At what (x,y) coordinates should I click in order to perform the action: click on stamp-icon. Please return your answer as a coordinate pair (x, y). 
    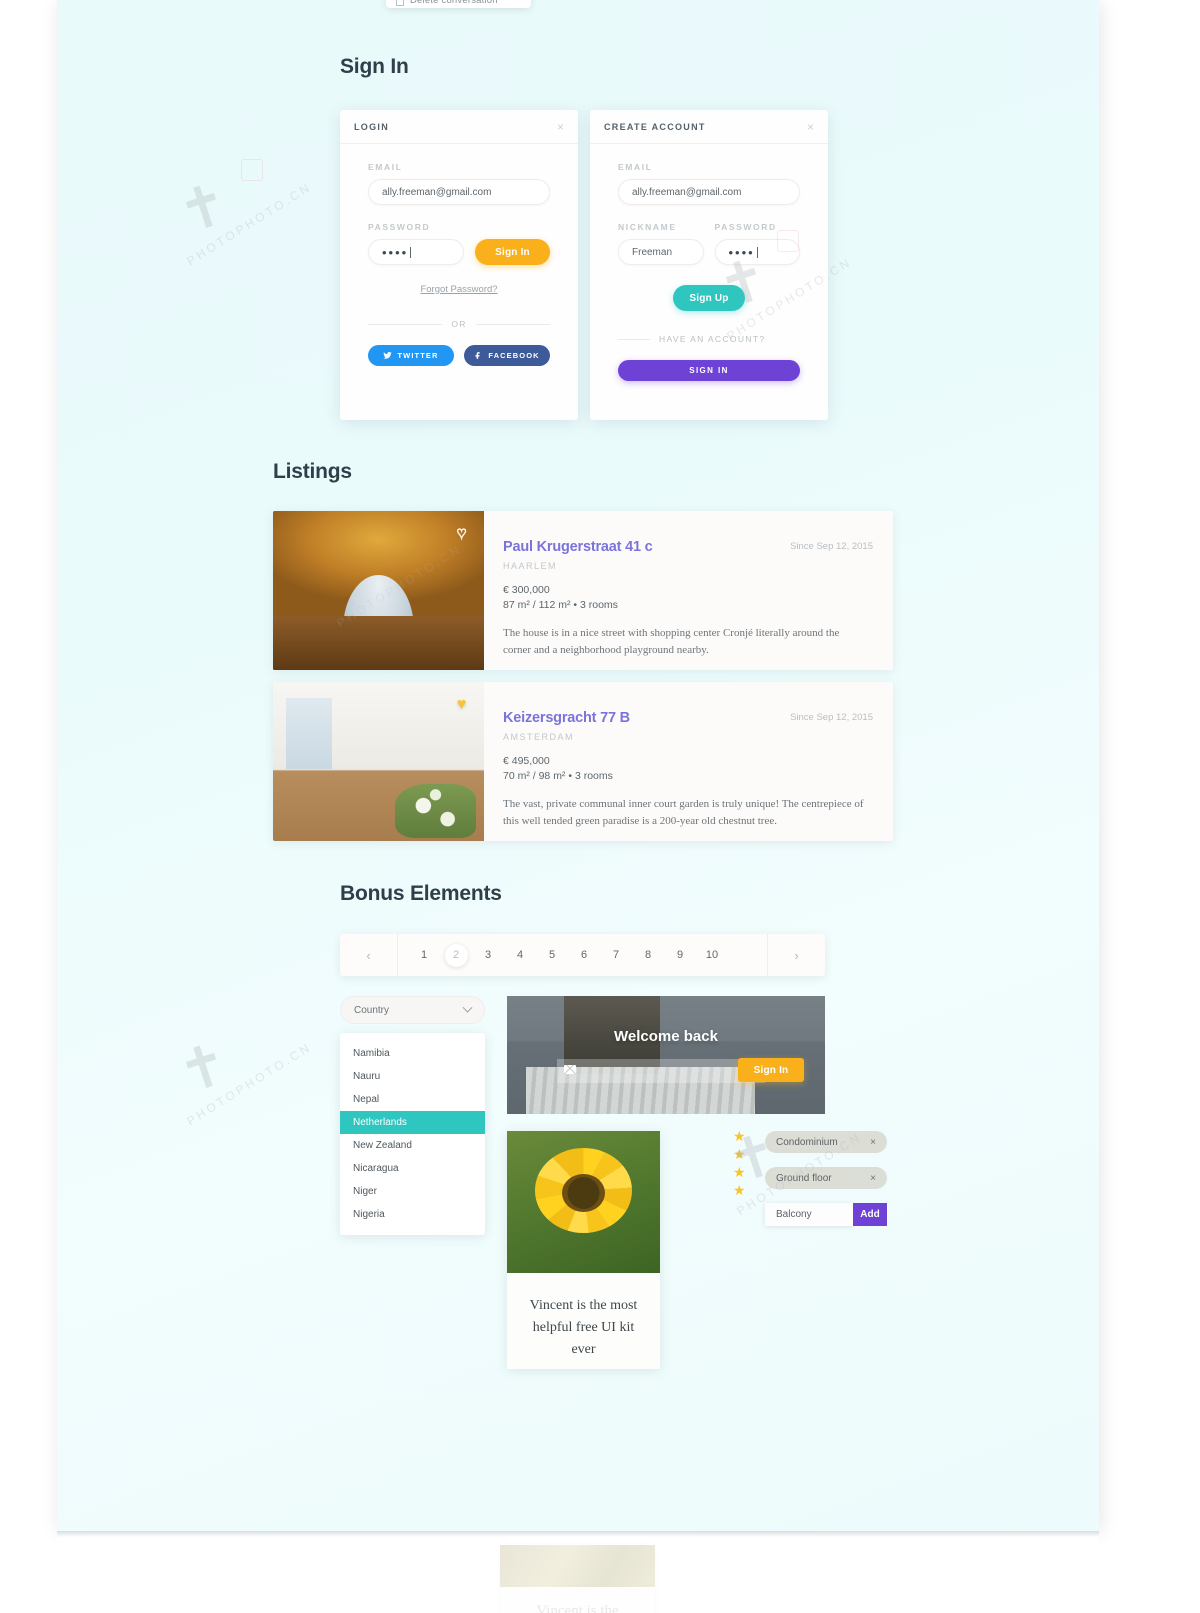
    Looking at the image, I should click on (252, 170).